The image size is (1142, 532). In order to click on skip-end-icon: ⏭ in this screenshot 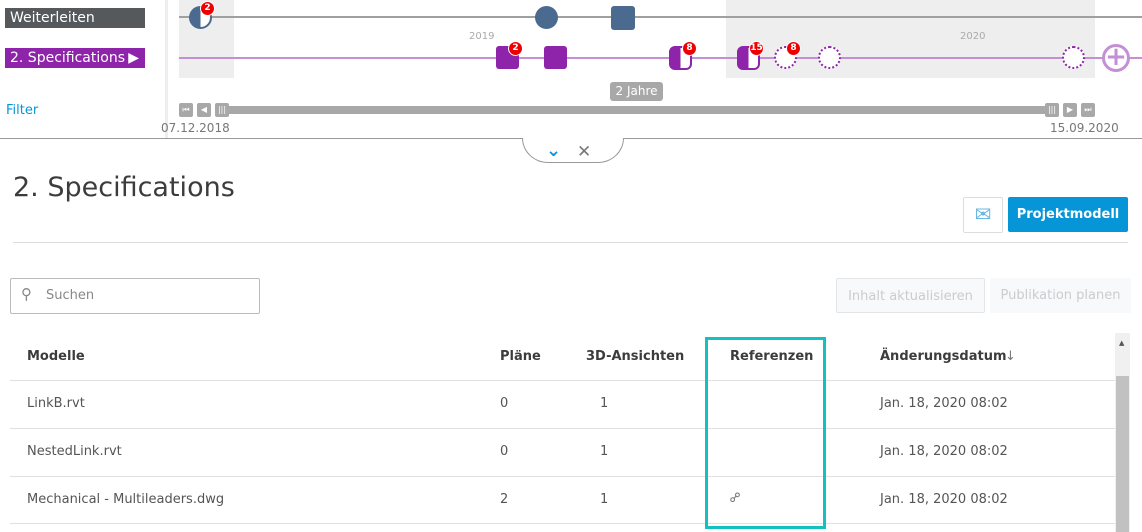, I will do `click(1088, 110)`.